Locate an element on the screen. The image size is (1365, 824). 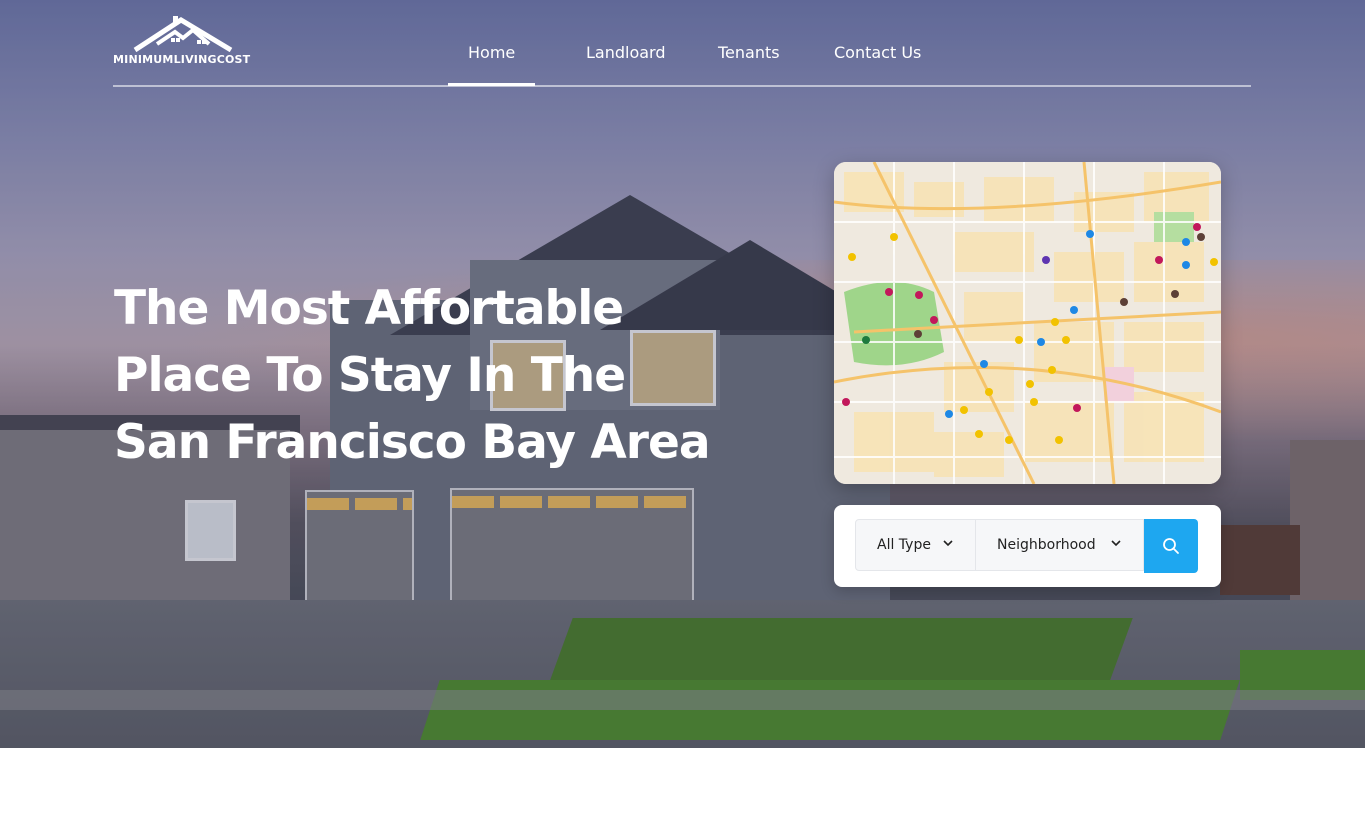
nav-item-tenants: Tenants is located at coordinates (749, 54).